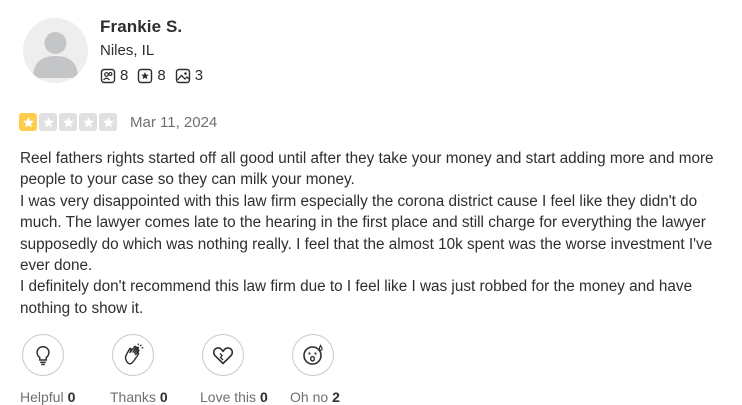 Image resolution: width=742 pixels, height=405 pixels. I want to click on user-stats: 8 8 3, so click(156, 75).